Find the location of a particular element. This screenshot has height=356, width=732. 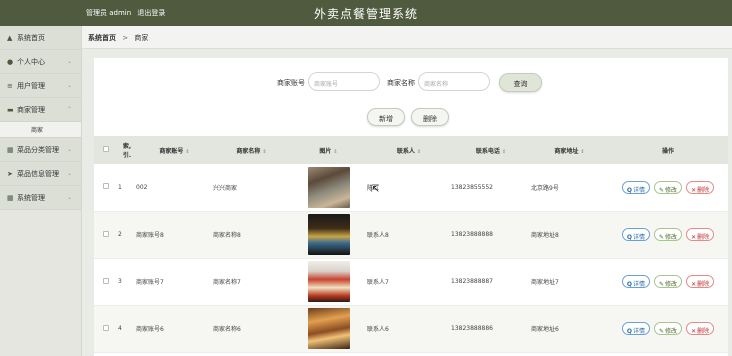

top-bar: 管理员 admin 退出登录 外卖点餐管理系统 is located at coordinates (366, 13).